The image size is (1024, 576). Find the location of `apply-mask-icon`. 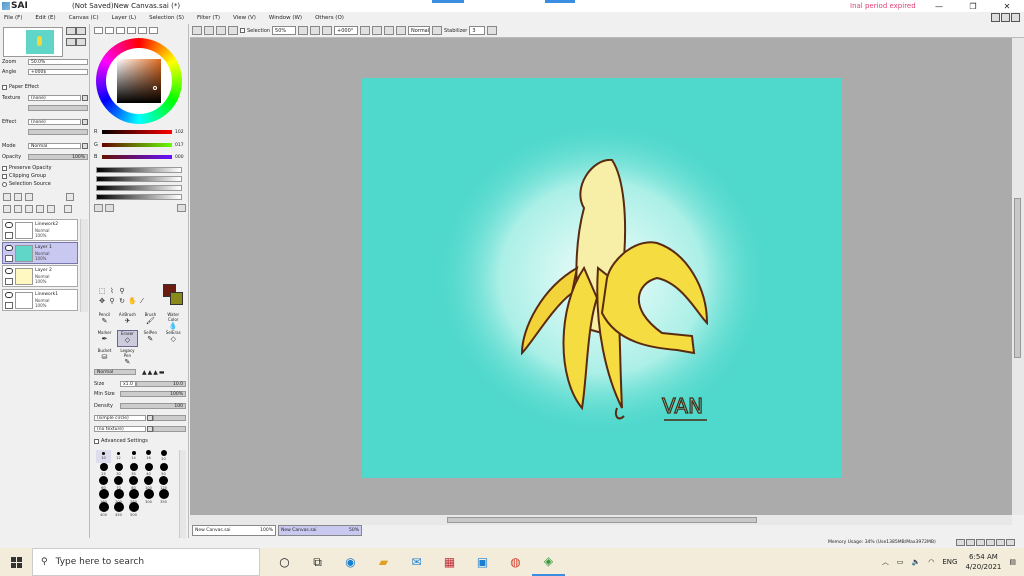

apply-mask-icon is located at coordinates (51, 209).